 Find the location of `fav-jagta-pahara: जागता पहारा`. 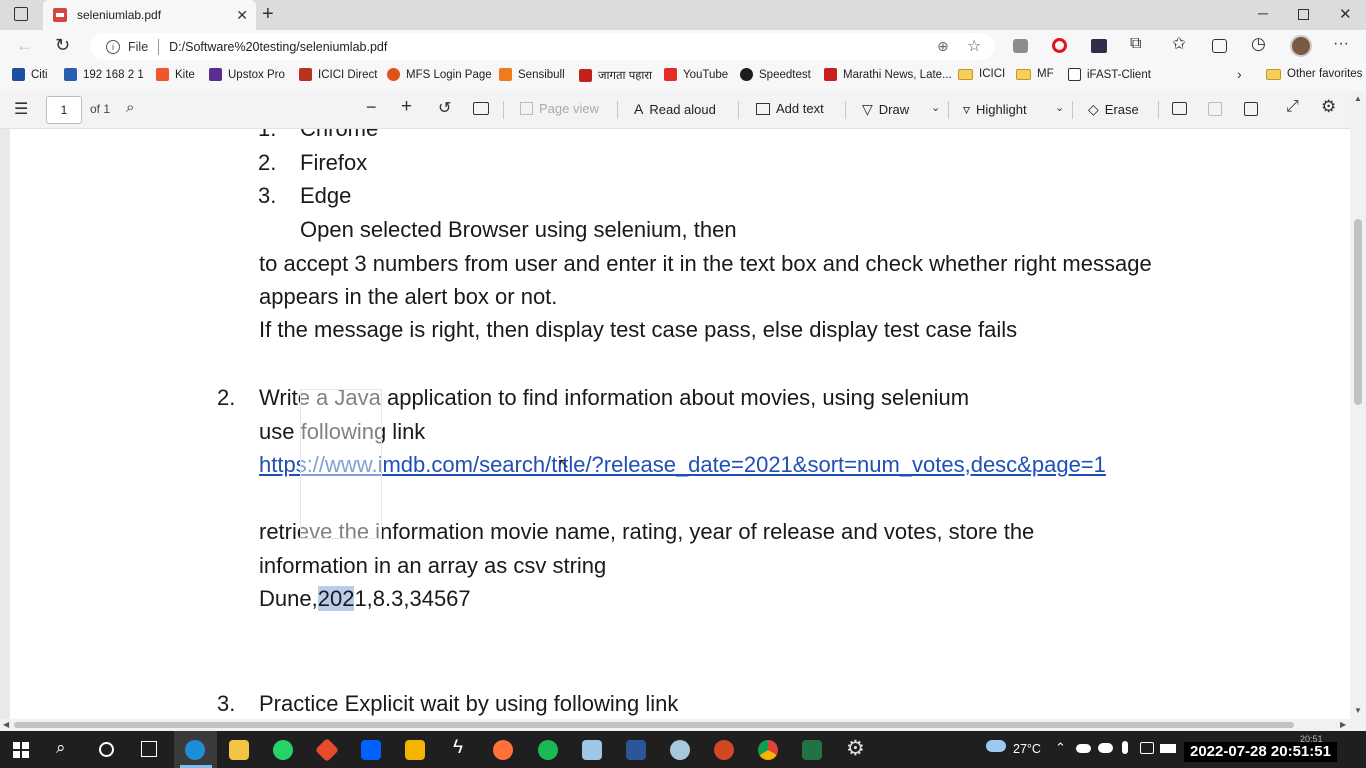

fav-jagta-pahara: जागता पहारा is located at coordinates (615, 75).